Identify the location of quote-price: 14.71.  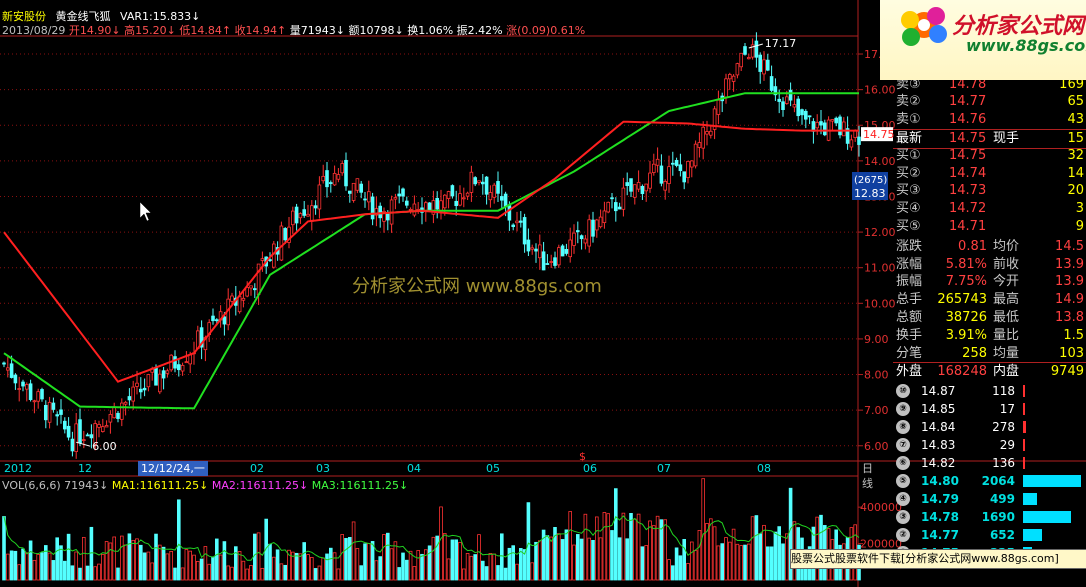
(968, 226).